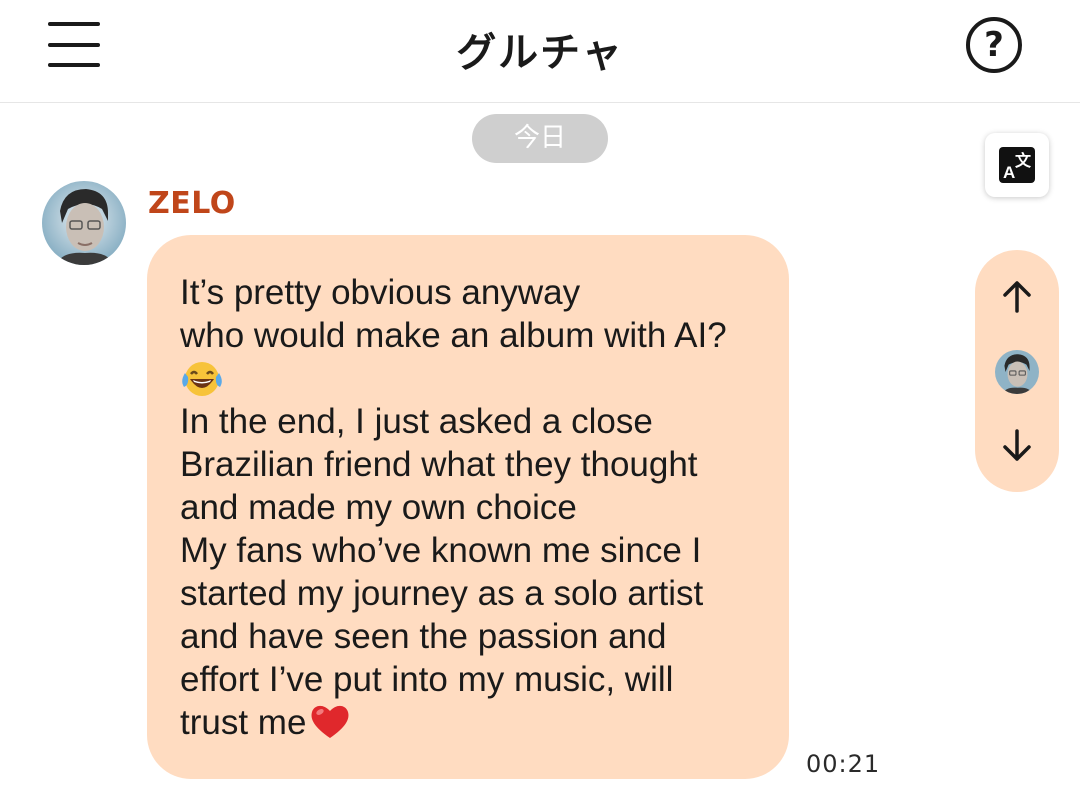  Describe the element at coordinates (378, 507) in the screenshot. I see `message-line-6: and made my own choice` at that location.